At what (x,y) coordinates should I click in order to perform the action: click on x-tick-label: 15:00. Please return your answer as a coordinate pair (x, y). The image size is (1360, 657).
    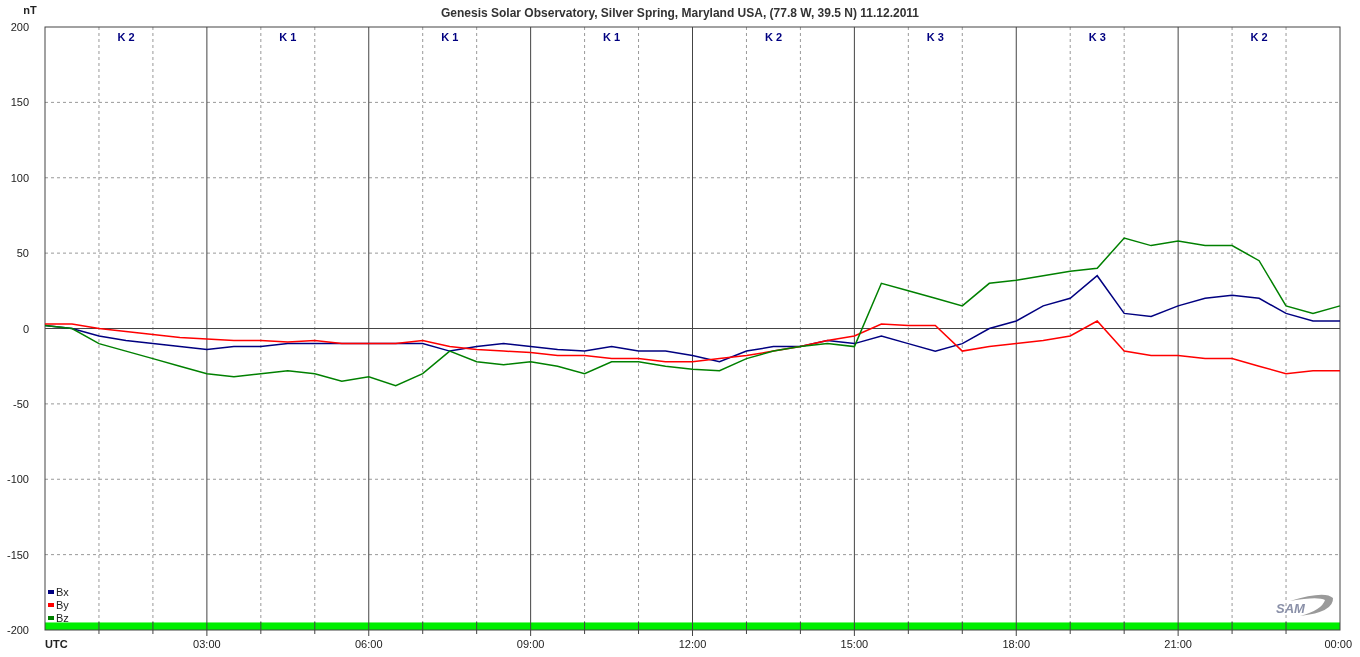
    Looking at the image, I should click on (854, 644).